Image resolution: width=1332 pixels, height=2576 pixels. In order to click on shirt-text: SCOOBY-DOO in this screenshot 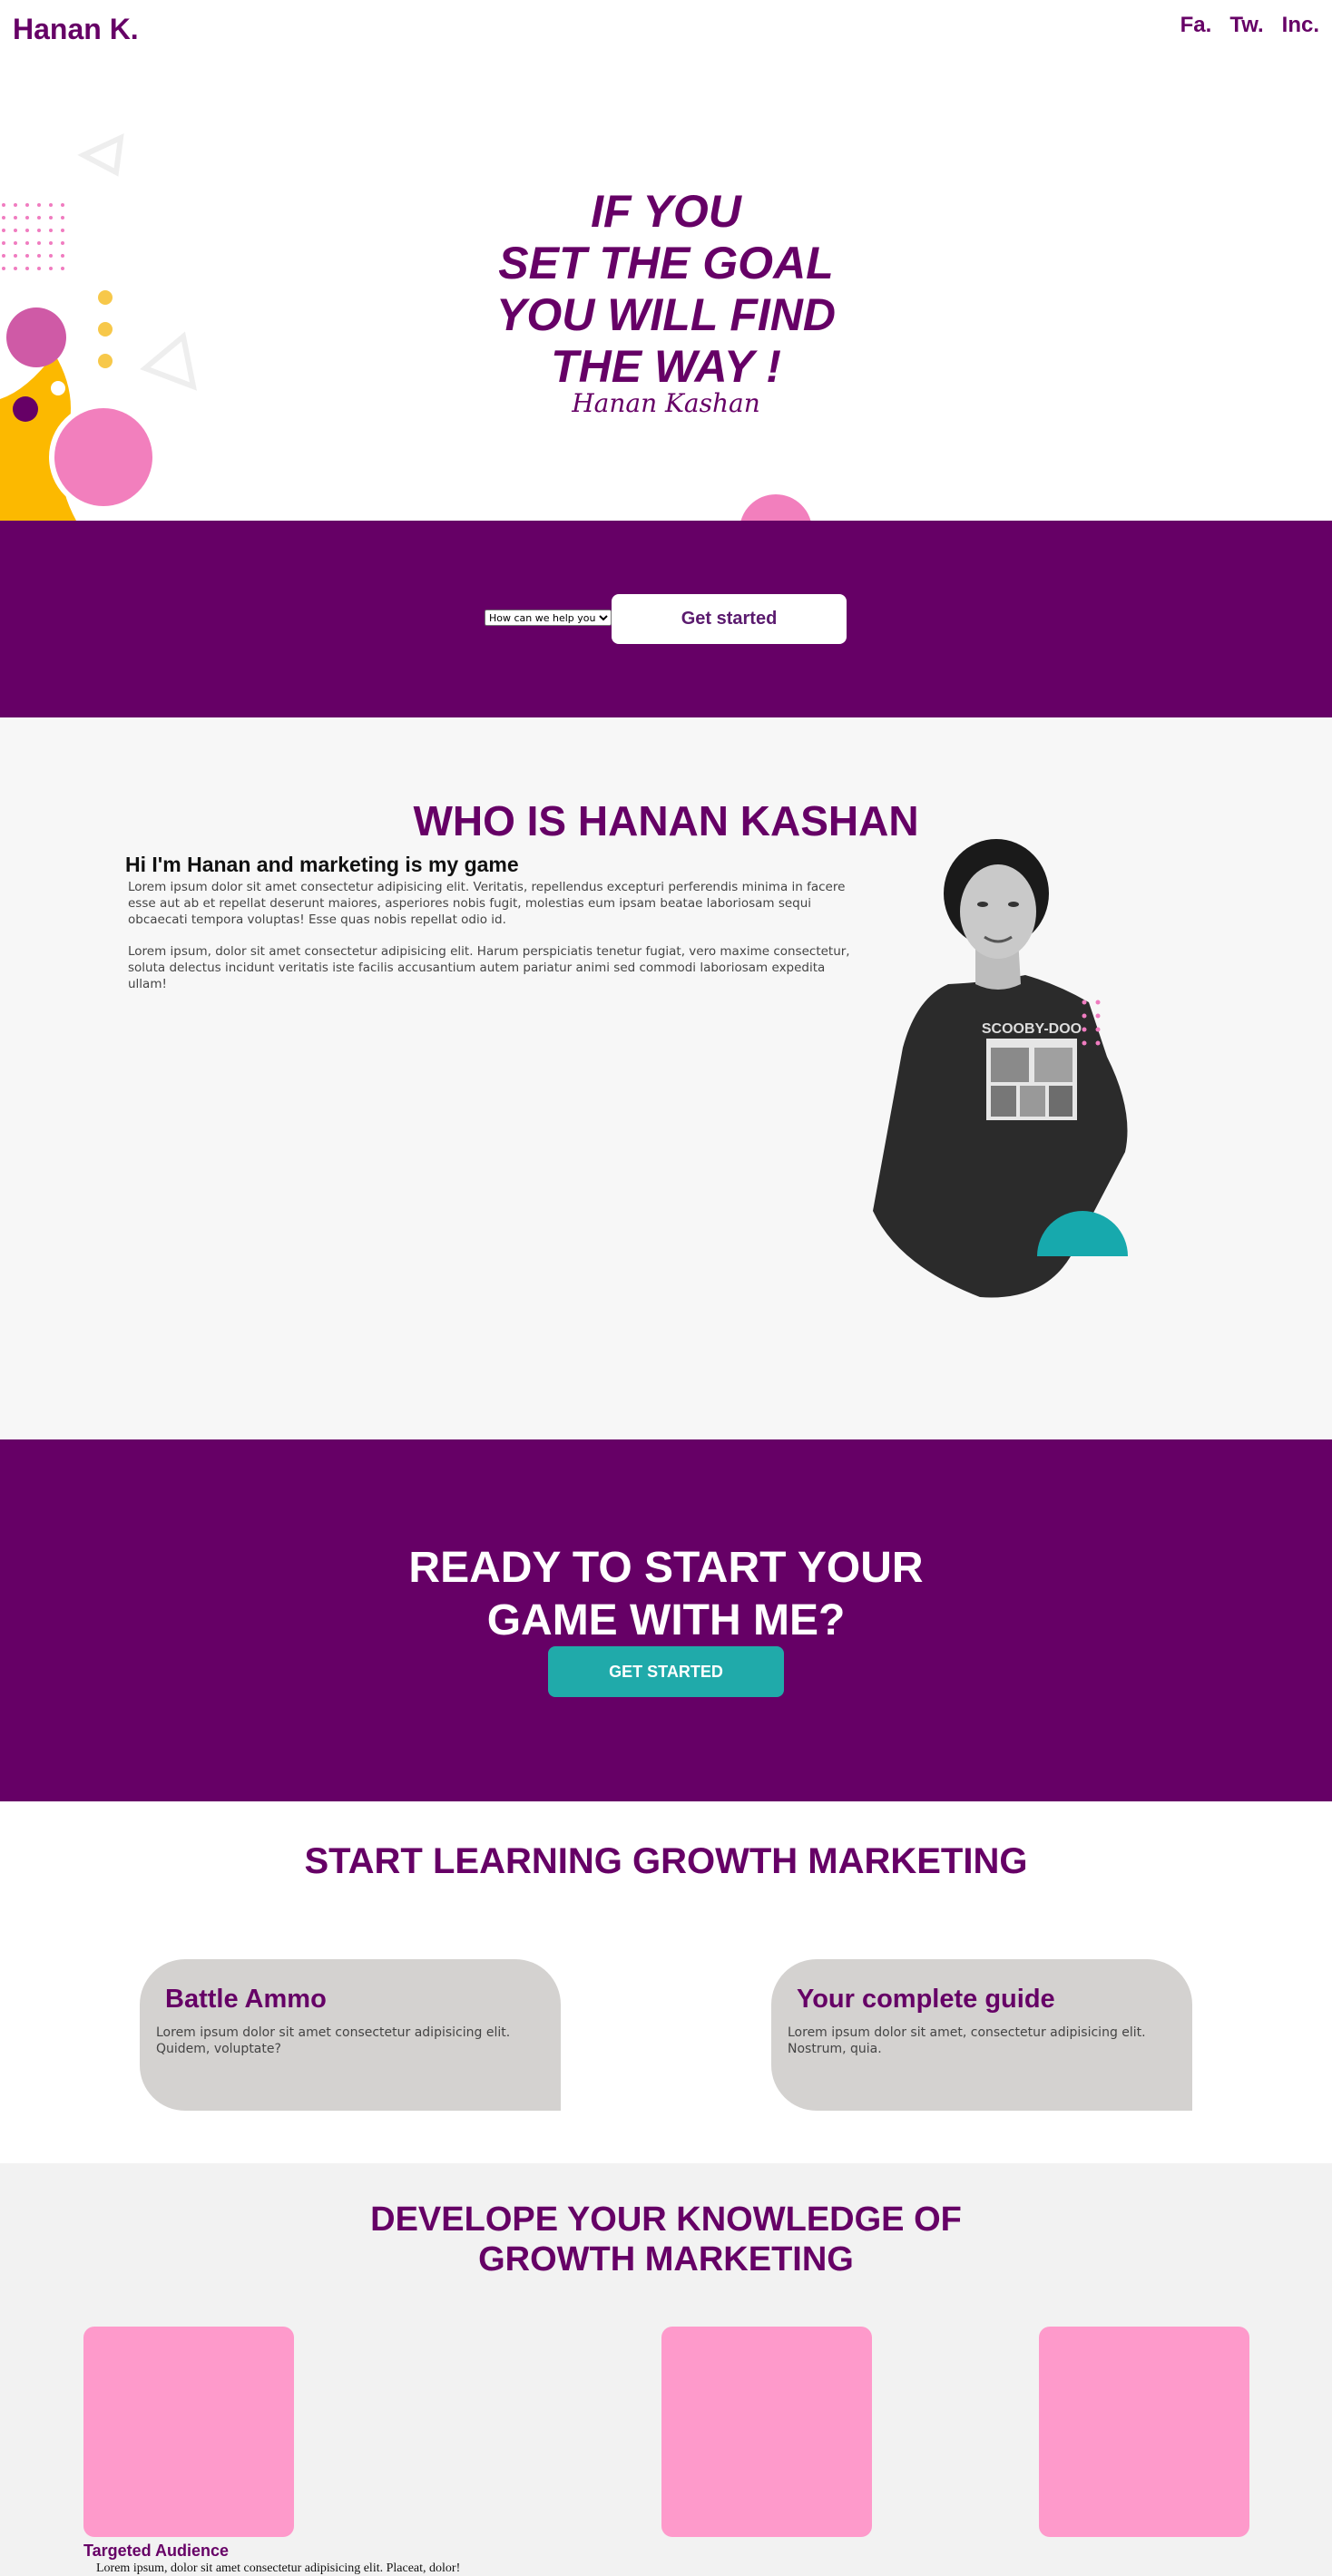, I will do `click(1032, 1029)`.